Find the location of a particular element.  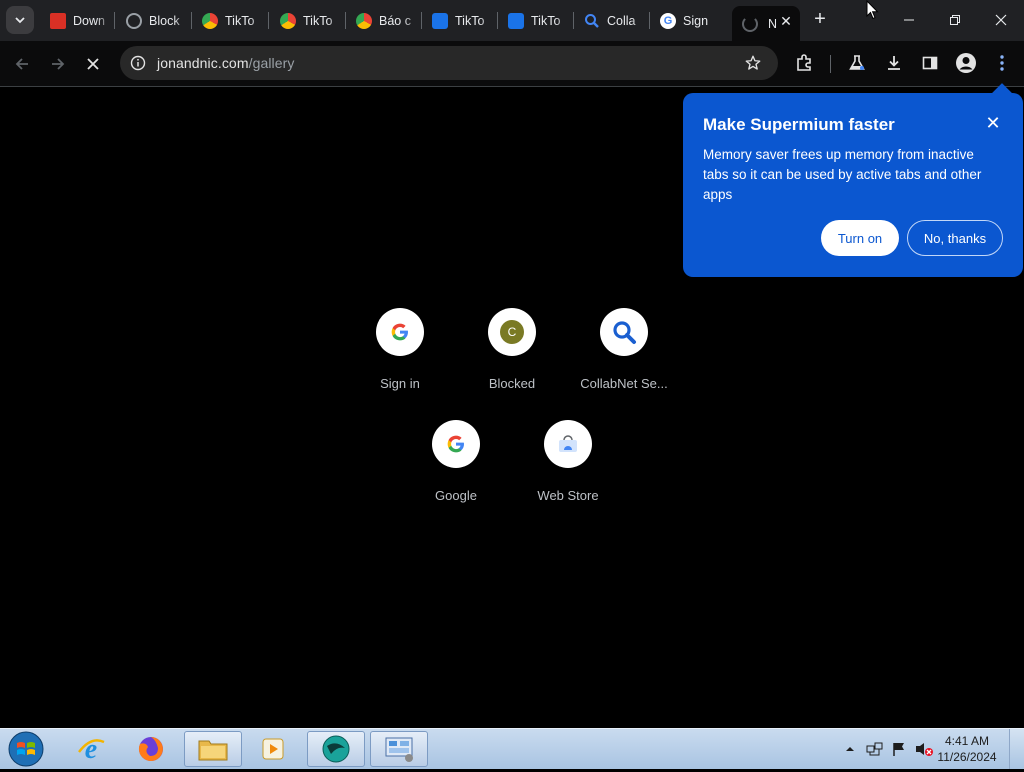

taskbar-firefox is located at coordinates (151, 749).